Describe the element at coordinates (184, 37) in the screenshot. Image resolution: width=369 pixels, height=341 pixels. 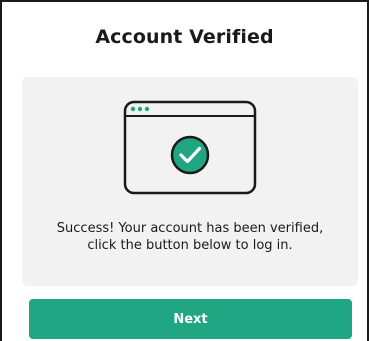
I see `page-title: Account Verified` at that location.